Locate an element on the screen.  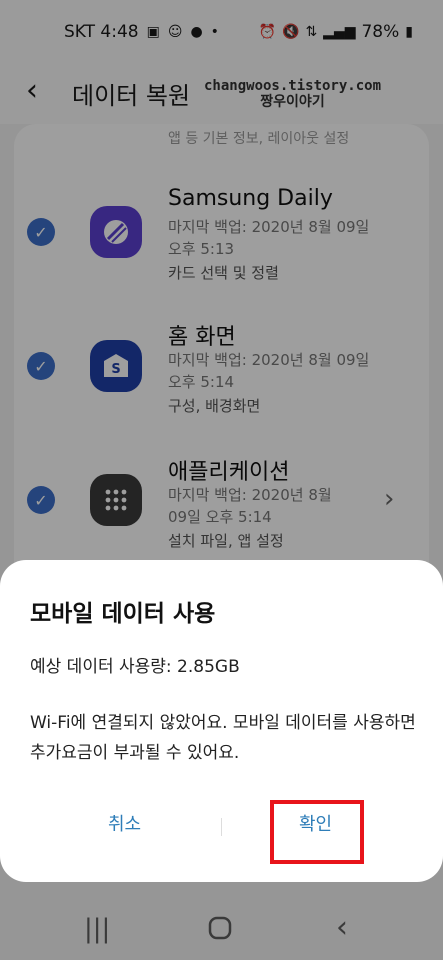
home-icon is located at coordinates (220, 931).